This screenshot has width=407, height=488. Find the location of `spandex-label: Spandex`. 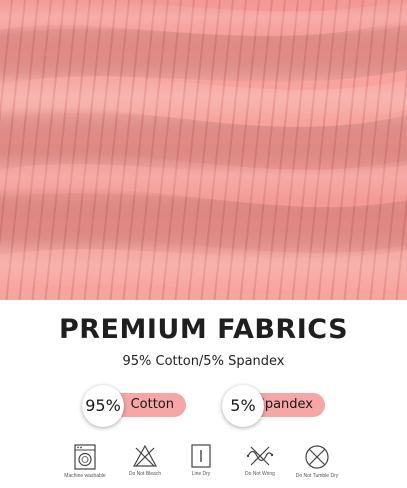

spandex-label: Spandex is located at coordinates (284, 404).